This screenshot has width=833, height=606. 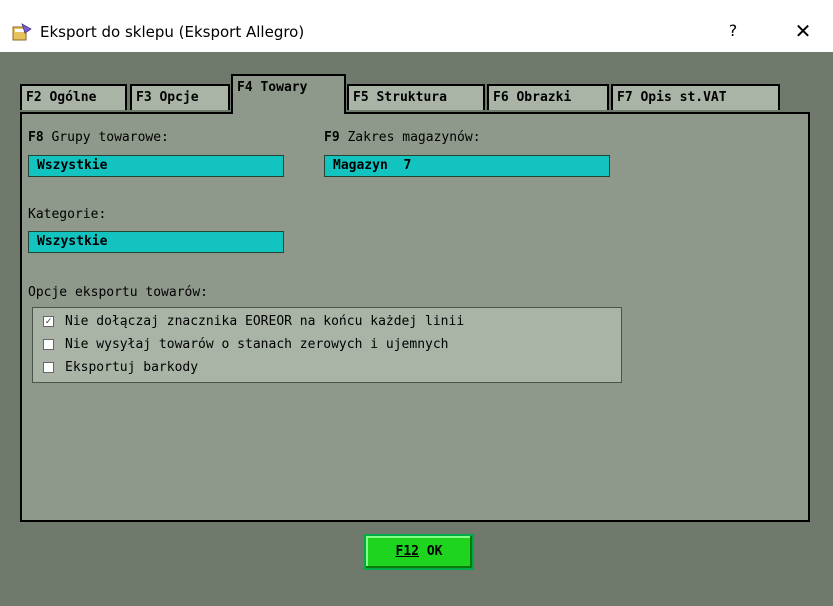 I want to click on tab-key: F4, so click(x=245, y=87).